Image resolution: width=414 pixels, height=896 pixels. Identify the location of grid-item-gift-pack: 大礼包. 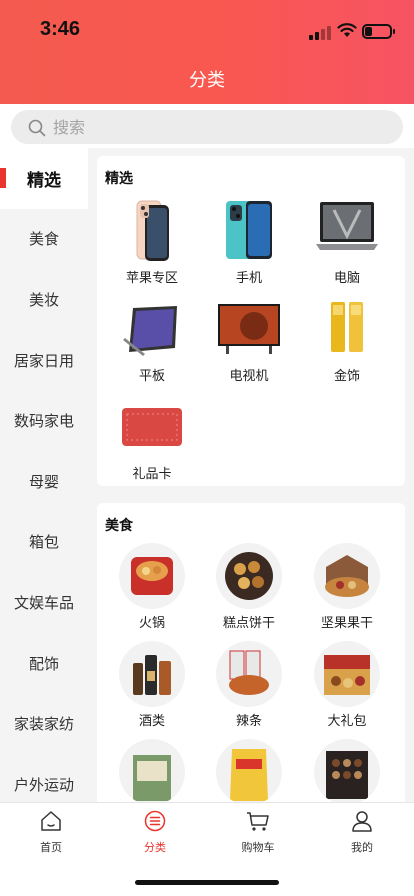
(347, 685).